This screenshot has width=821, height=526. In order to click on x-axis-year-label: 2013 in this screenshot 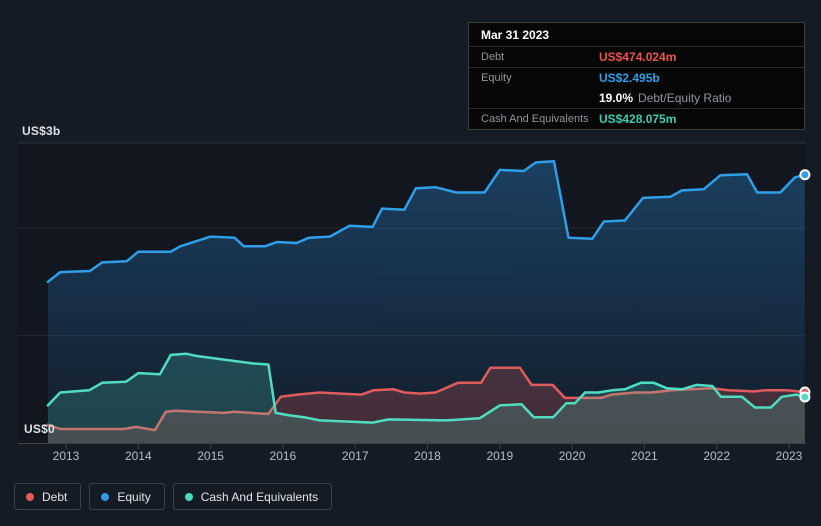, I will do `click(66, 456)`.